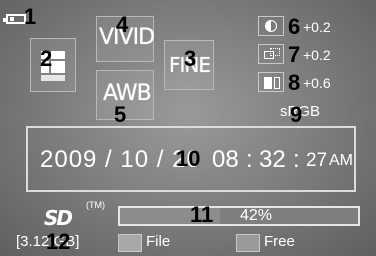  What do you see at coordinates (256, 215) in the screenshot?
I see `storage-usage-label: 42%` at bounding box center [256, 215].